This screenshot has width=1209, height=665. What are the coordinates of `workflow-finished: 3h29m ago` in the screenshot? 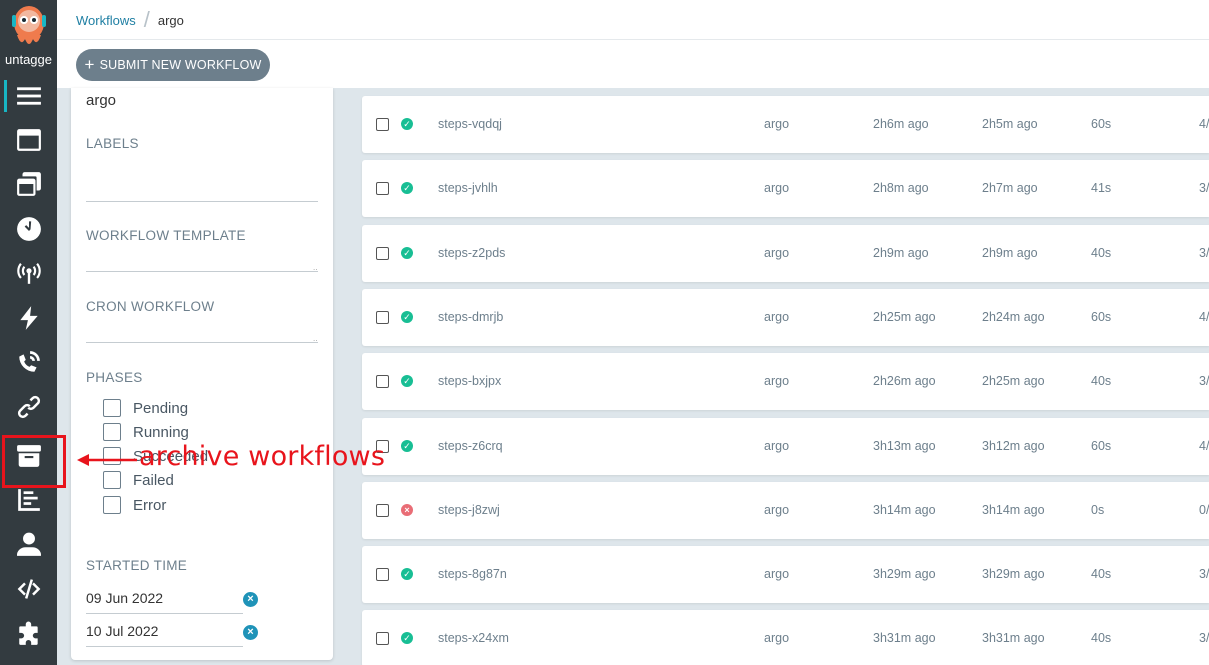 It's located at (1013, 574).